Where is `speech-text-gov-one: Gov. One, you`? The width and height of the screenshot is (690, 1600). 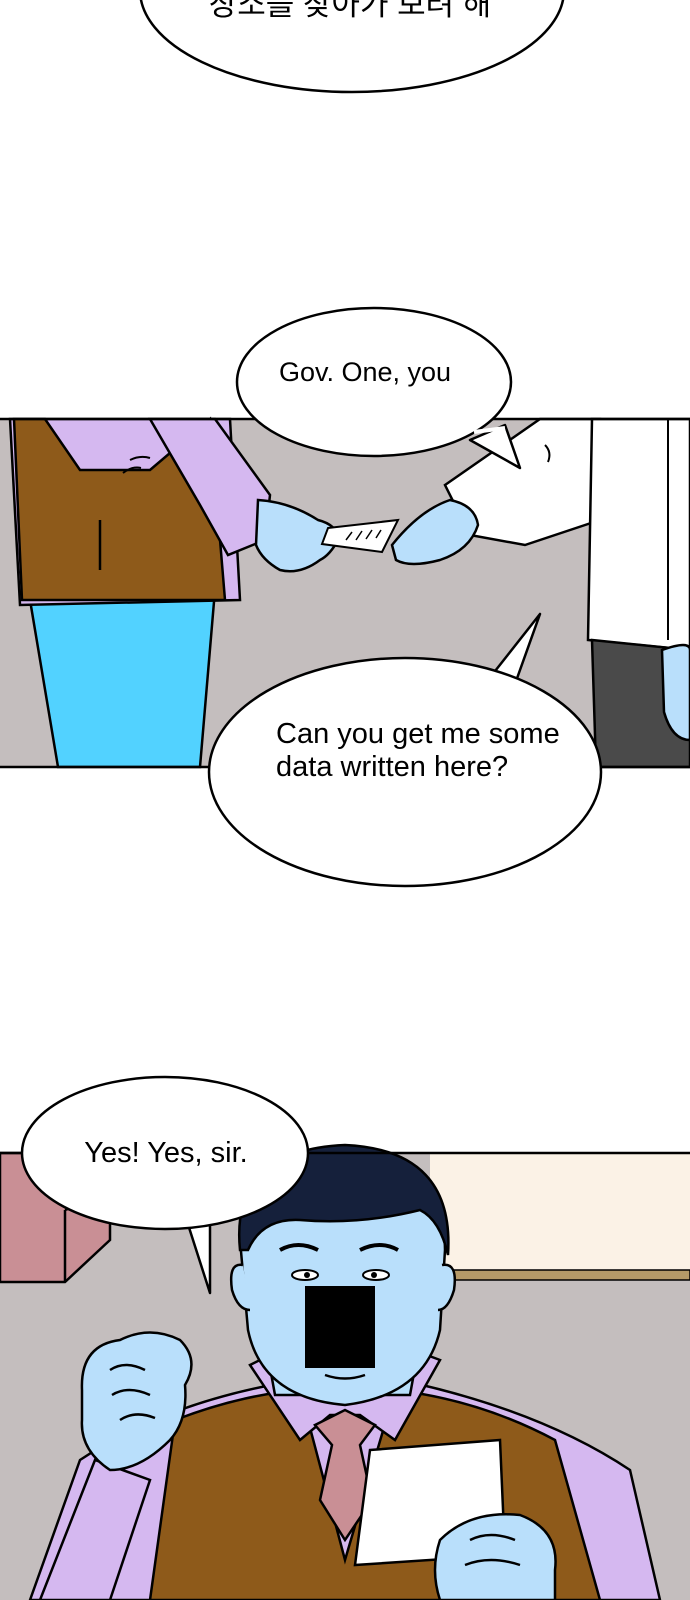
speech-text-gov-one: Gov. One, you is located at coordinates (365, 372).